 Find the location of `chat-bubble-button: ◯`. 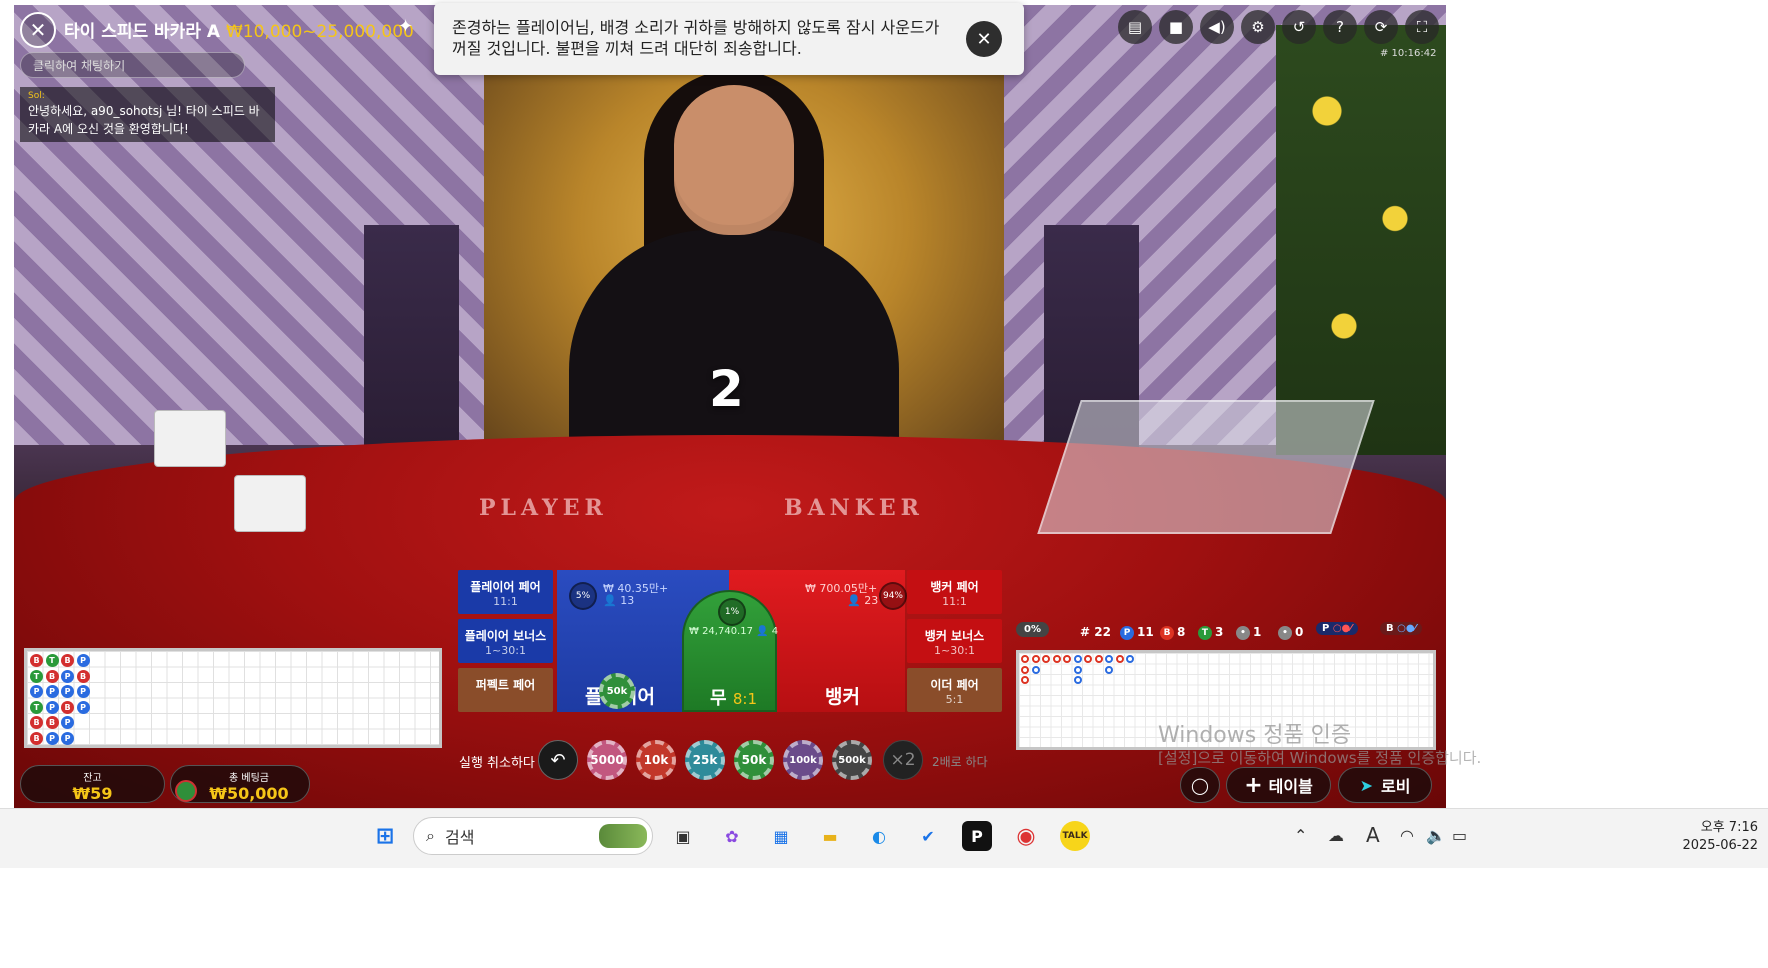

chat-bubble-button: ◯ is located at coordinates (1200, 785).